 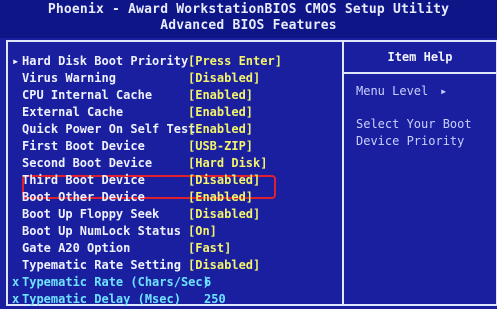 I want to click on submenu-arrow-icon: ▸, so click(x=16, y=61).